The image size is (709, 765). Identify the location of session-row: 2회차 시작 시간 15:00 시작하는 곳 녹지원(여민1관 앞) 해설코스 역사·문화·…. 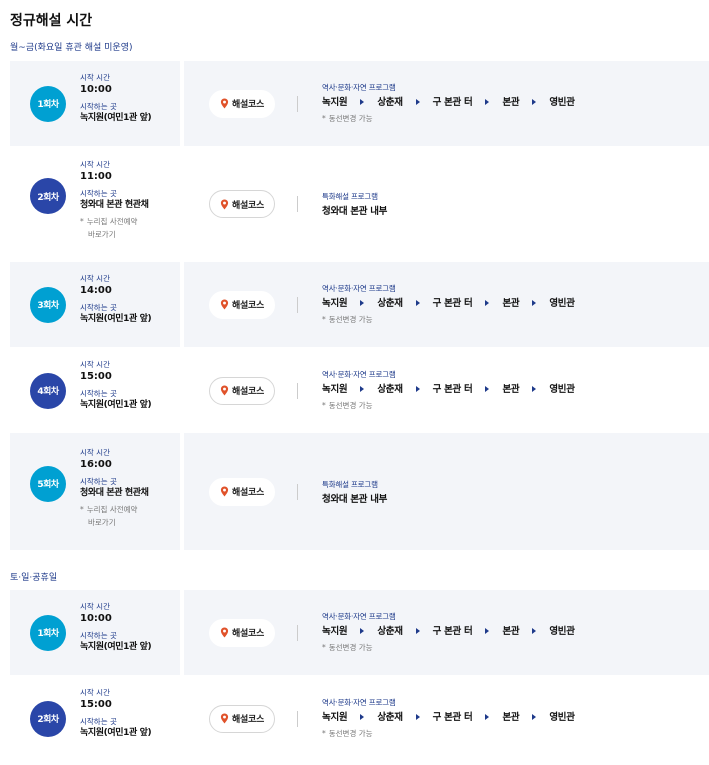
(359, 718).